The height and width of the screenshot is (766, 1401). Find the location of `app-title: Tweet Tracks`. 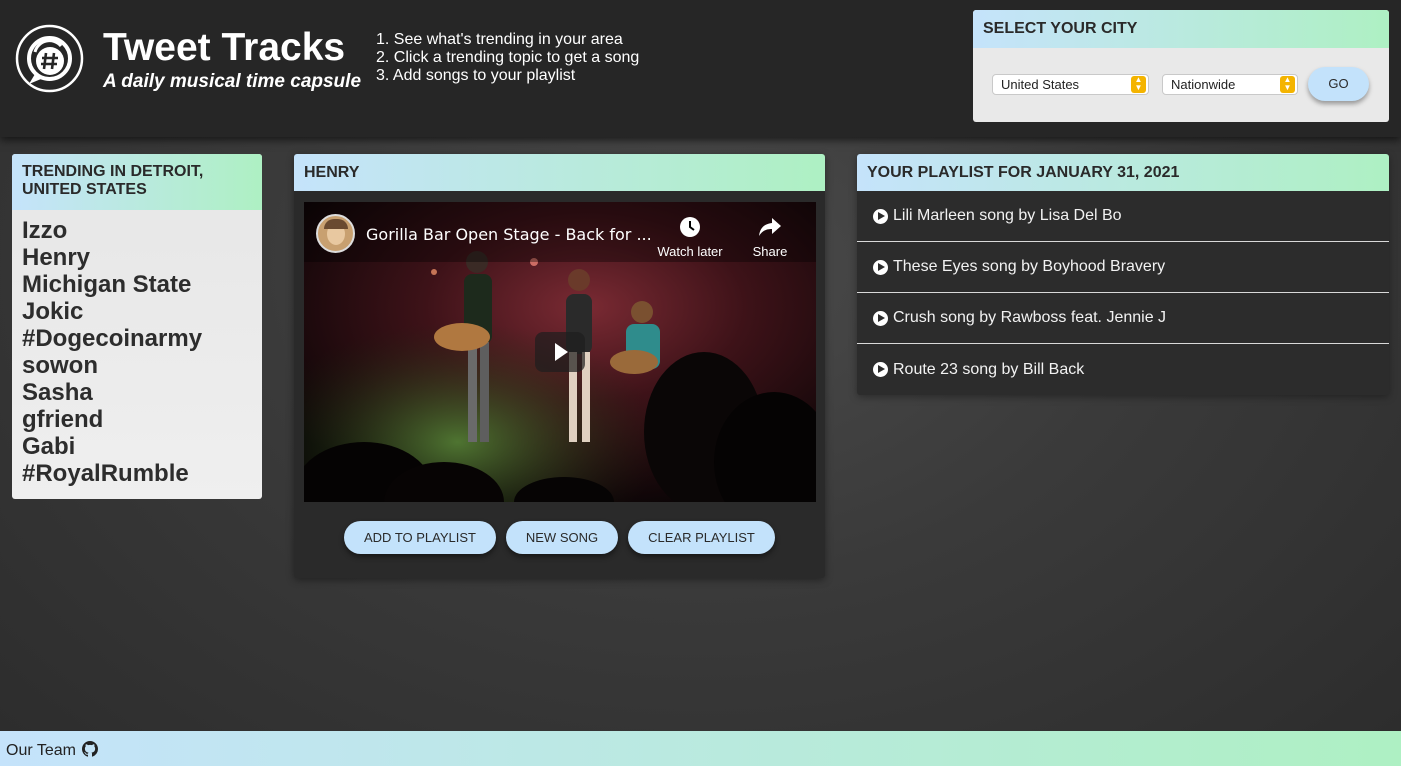

app-title: Tweet Tracks is located at coordinates (224, 47).